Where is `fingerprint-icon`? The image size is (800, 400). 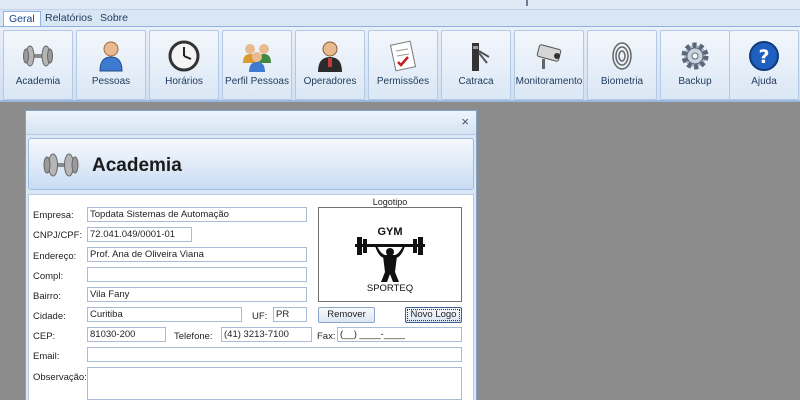 fingerprint-icon is located at coordinates (622, 56).